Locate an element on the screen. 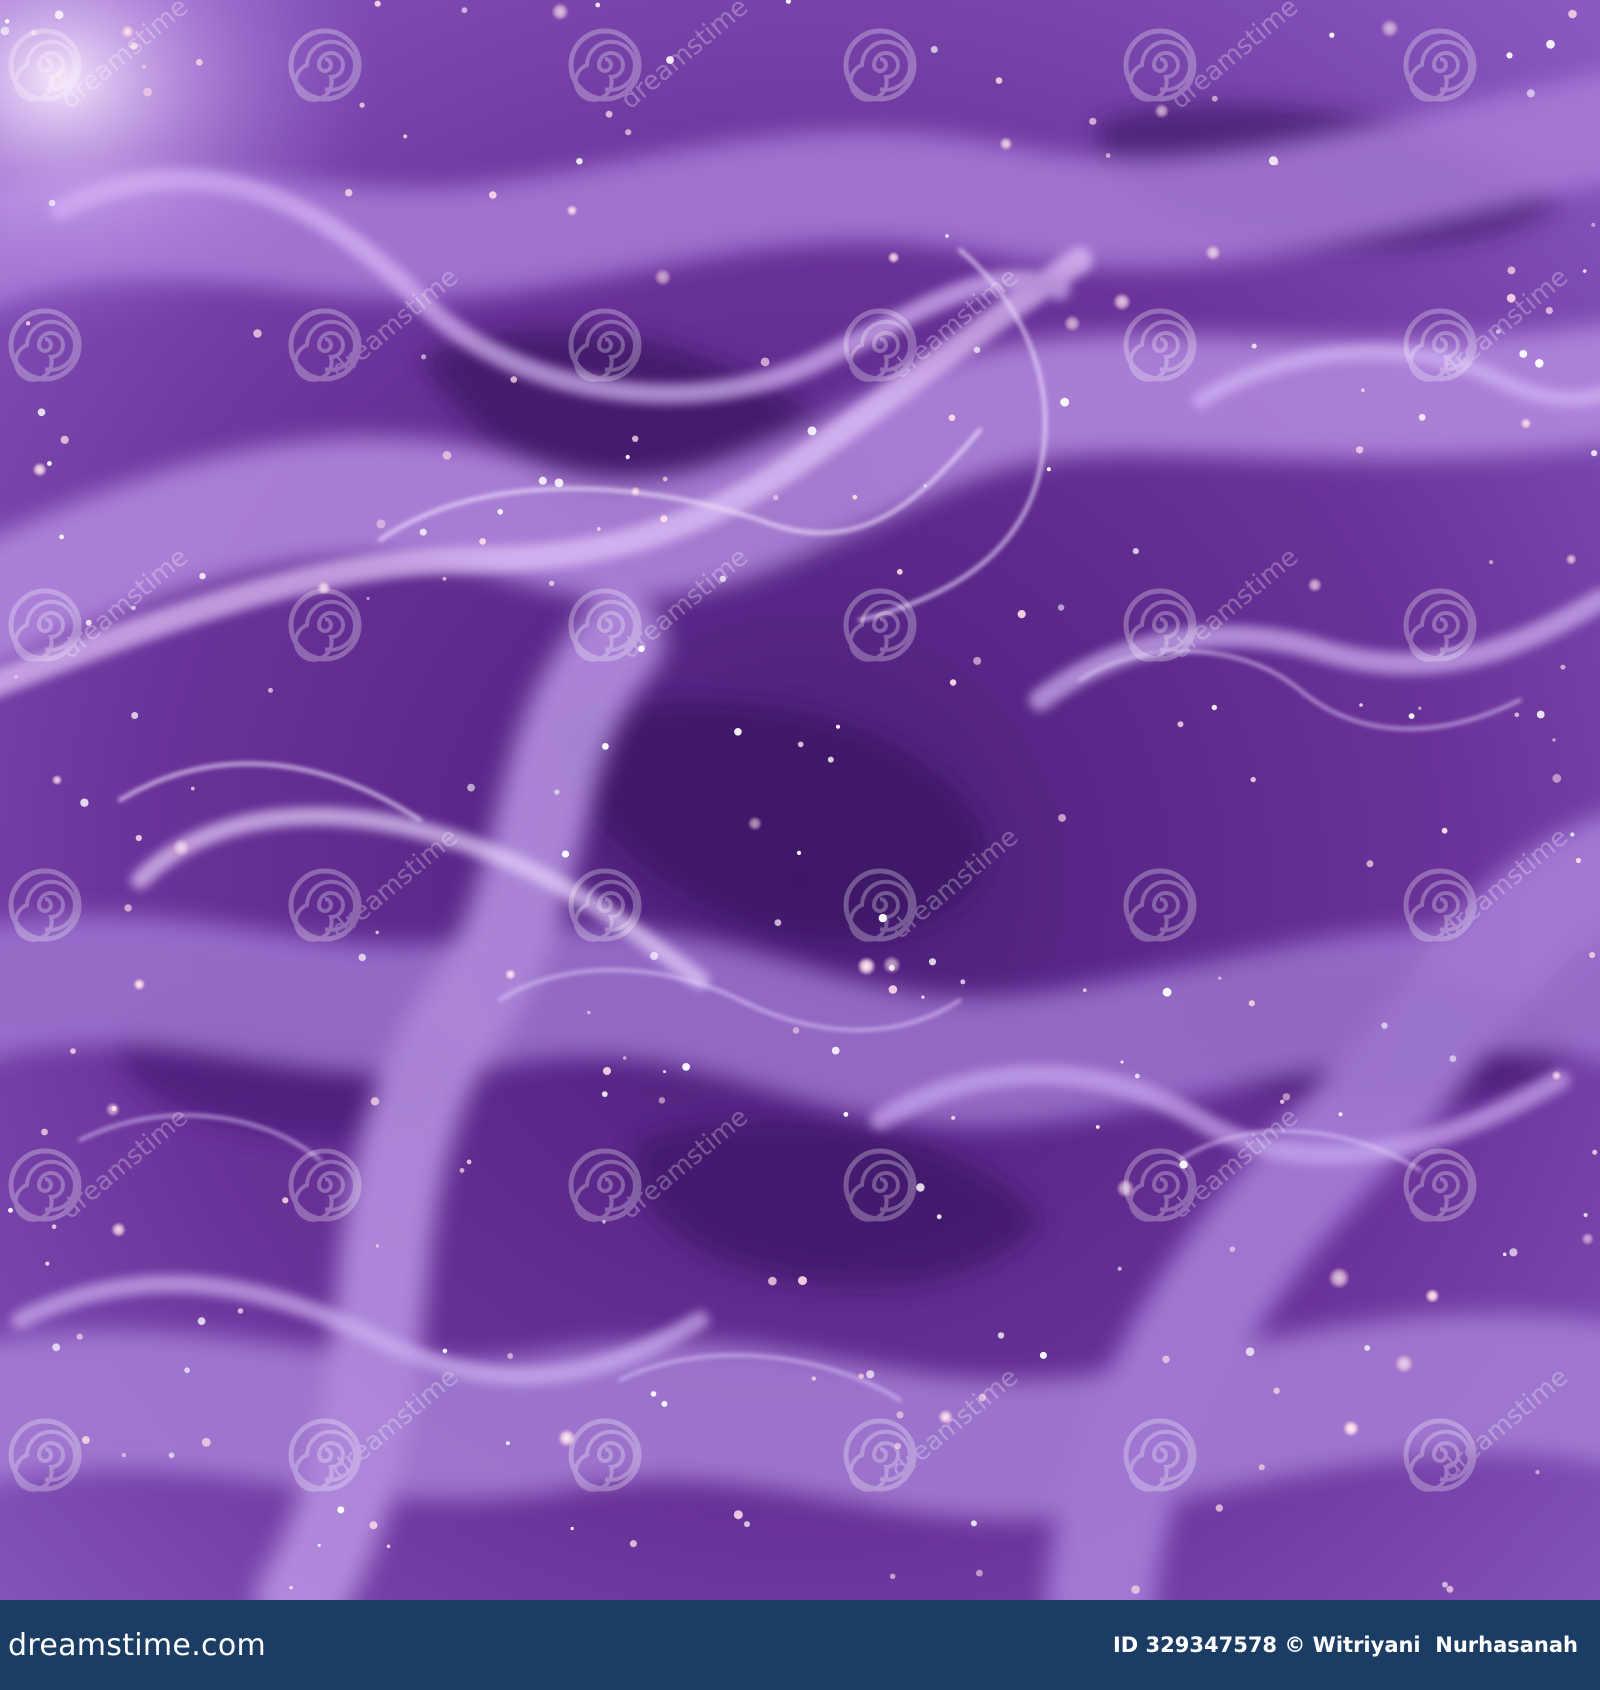 This screenshot has height=1690, width=1600. image-credit: ID 329347578 © Witriyani Nurhasanah is located at coordinates (1345, 1645).